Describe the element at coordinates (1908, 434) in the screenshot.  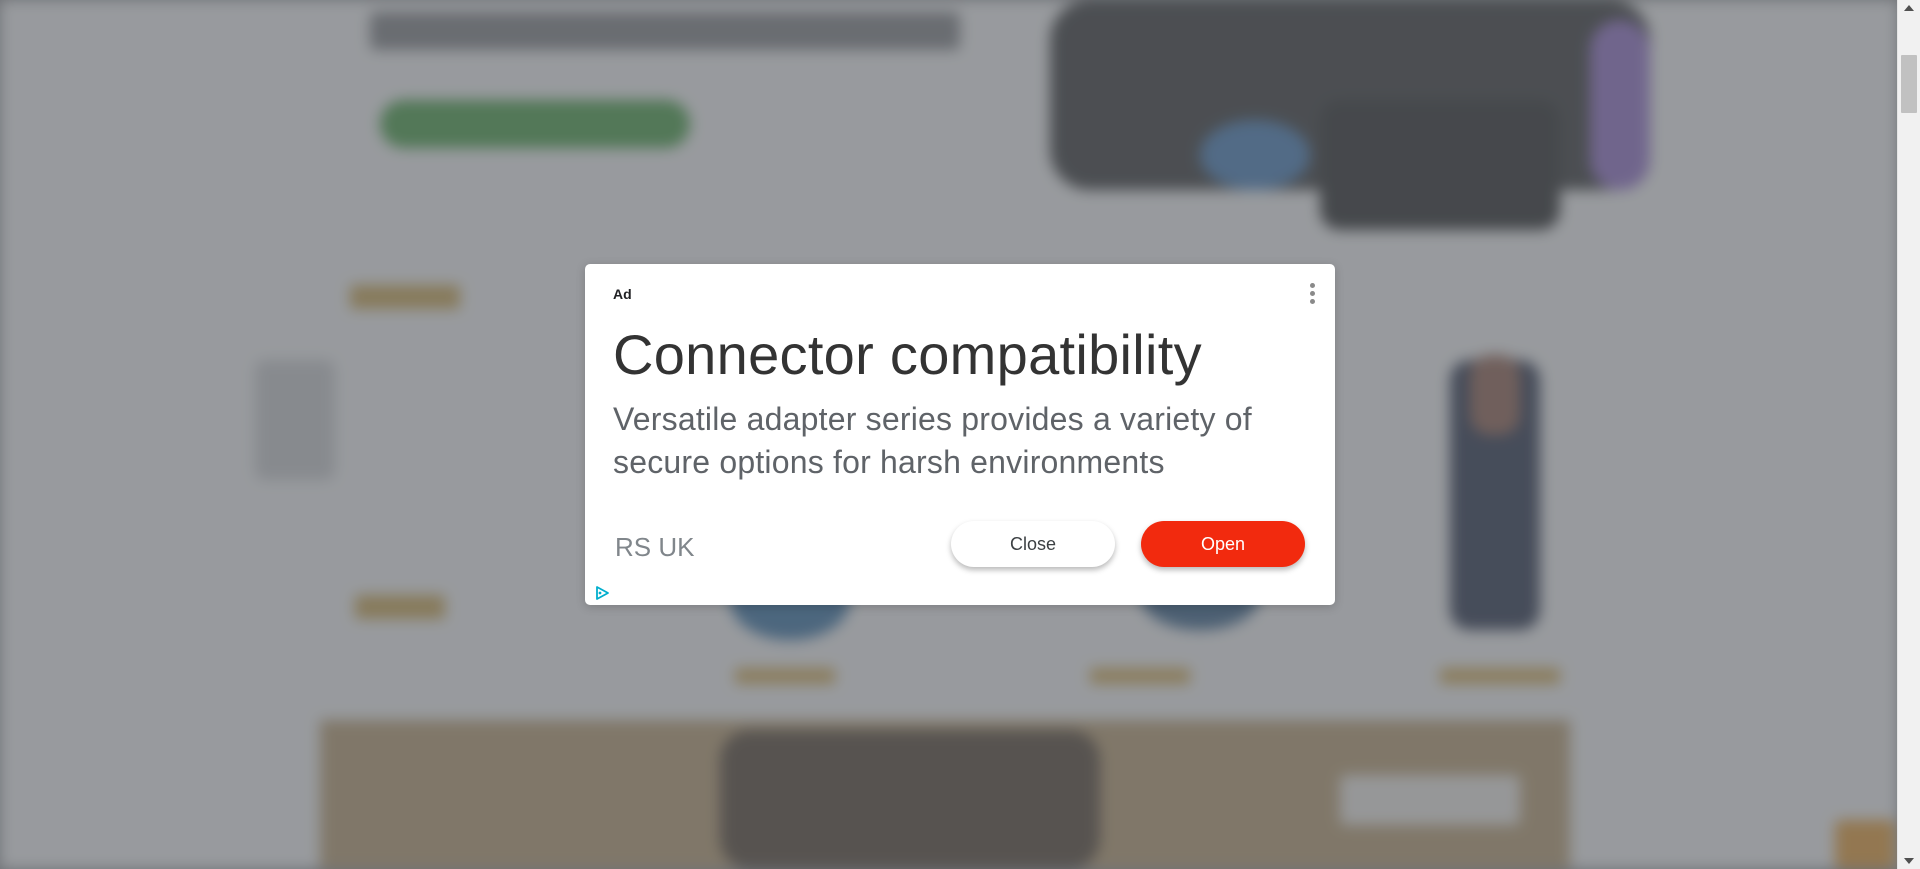
I see `vertical-scrollbar` at that location.